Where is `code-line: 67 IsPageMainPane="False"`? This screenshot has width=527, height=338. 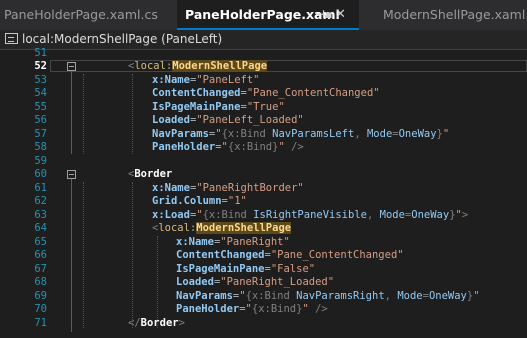 code-line: 67 IsPageMainPane="False" is located at coordinates (263, 270).